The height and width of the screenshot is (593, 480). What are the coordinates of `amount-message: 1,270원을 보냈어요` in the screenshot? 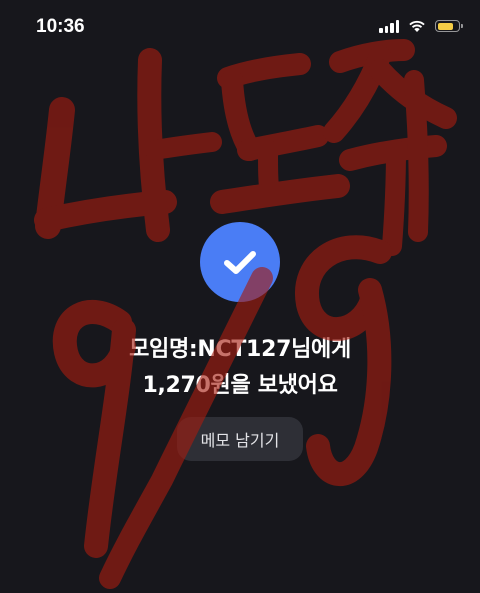 It's located at (240, 385).